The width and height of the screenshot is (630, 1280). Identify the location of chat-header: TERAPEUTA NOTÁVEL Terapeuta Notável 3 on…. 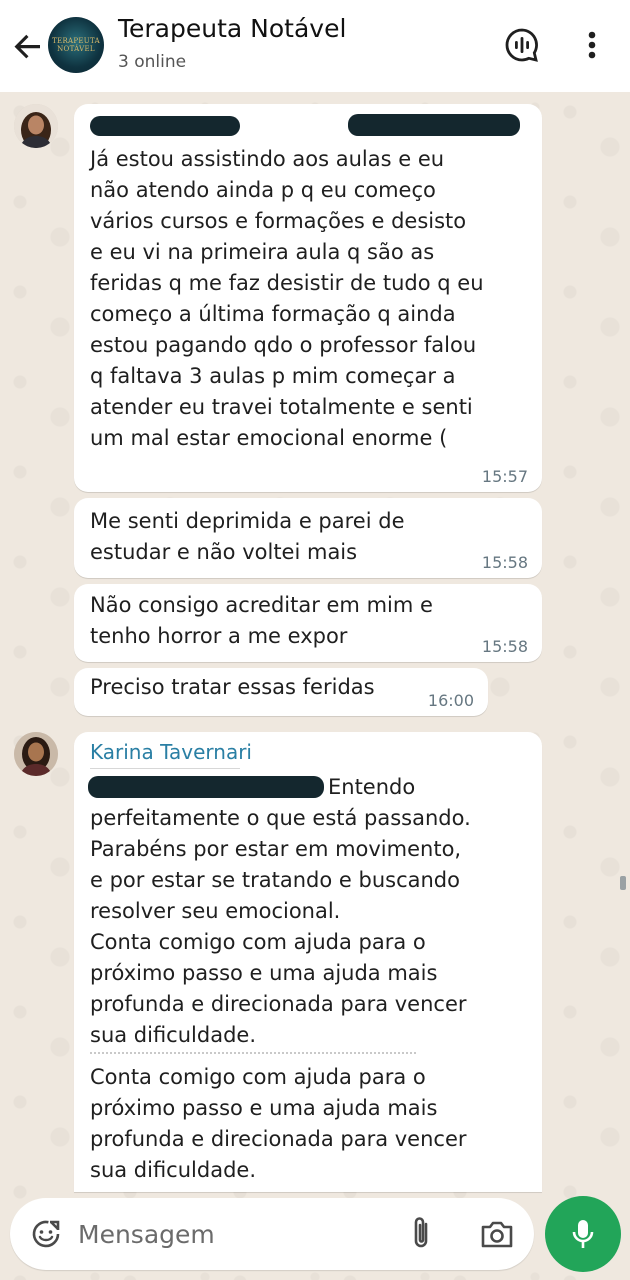
(315, 46).